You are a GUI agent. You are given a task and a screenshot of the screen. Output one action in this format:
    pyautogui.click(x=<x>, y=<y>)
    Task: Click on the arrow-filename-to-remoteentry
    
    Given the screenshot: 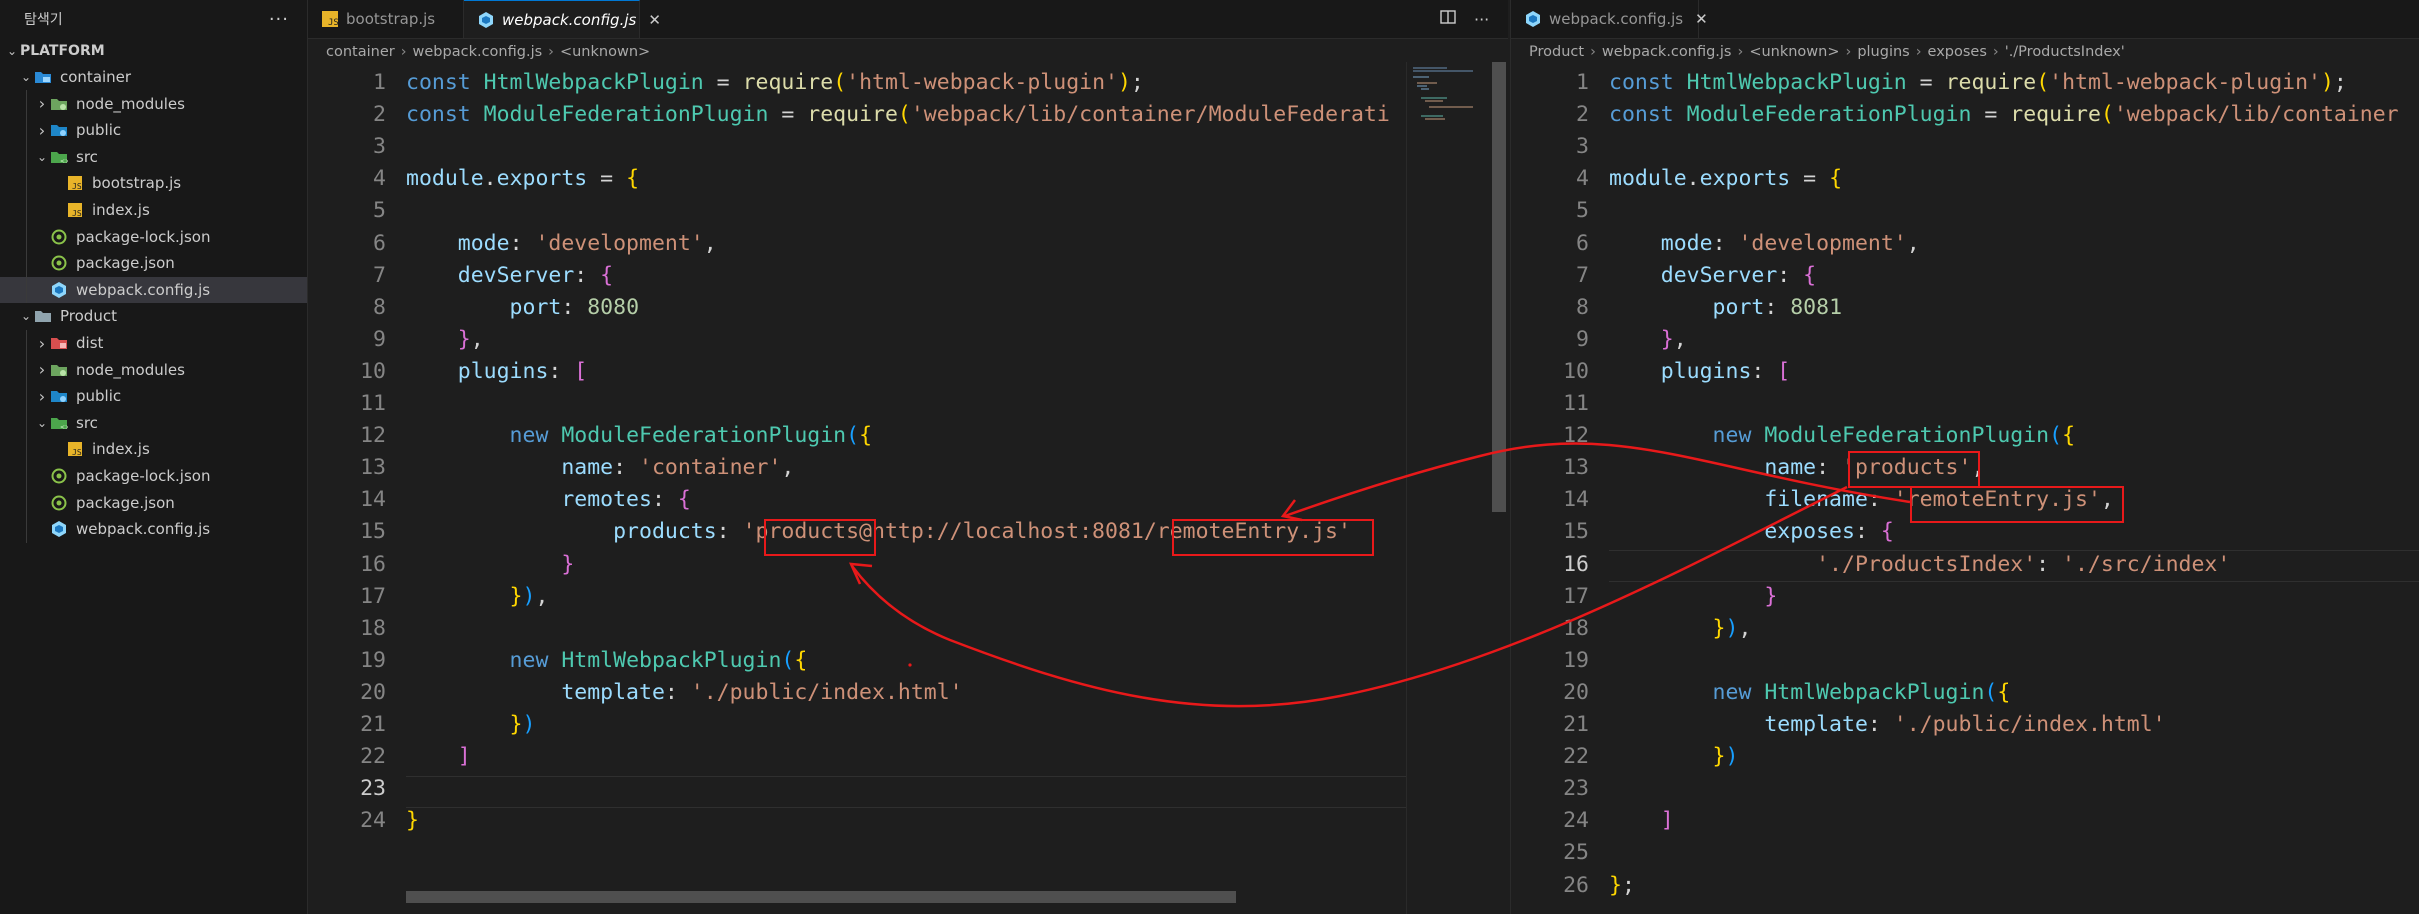 What is the action you would take?
    pyautogui.click(x=1597, y=480)
    